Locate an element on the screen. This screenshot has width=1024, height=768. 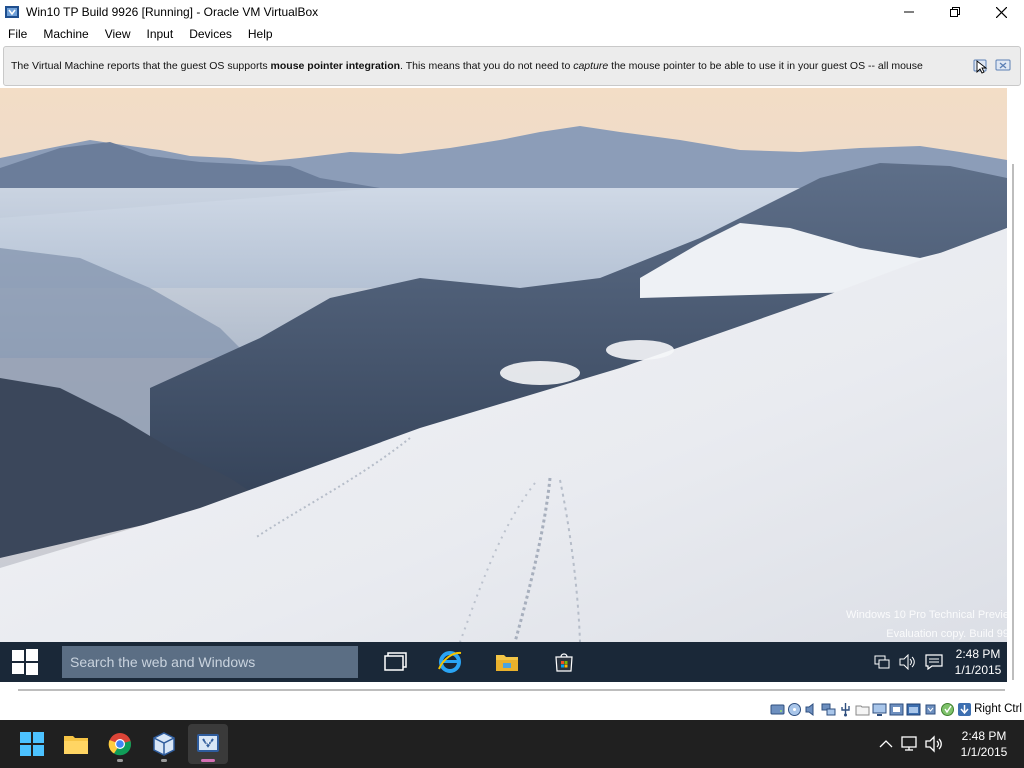
guest-task-view-button is located at coordinates (396, 662).